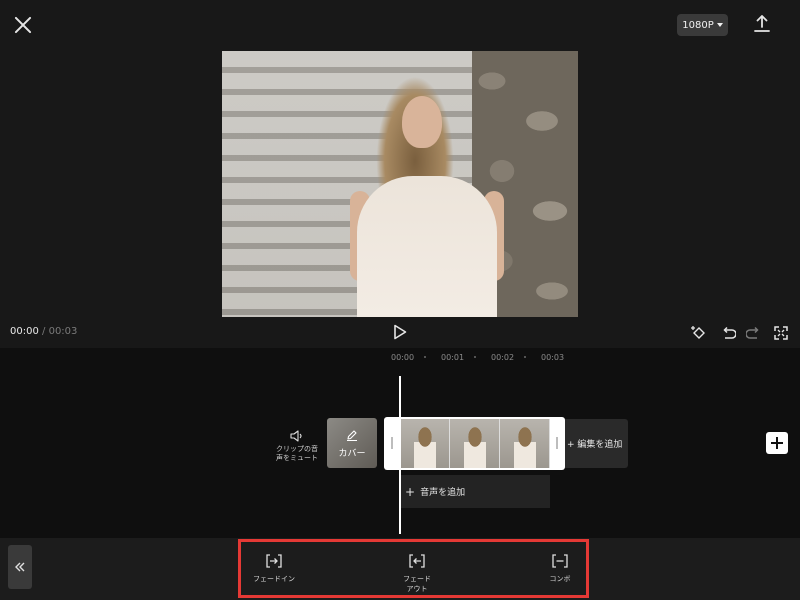 The image size is (800, 600). I want to click on ruler-tick: 00:01, so click(453, 357).